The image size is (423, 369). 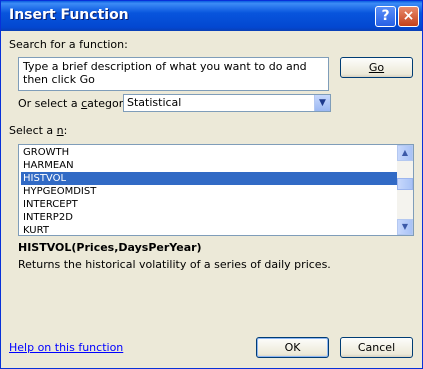 What do you see at coordinates (211, 16) in the screenshot?
I see `title-bar: Insert Function ? ×` at bounding box center [211, 16].